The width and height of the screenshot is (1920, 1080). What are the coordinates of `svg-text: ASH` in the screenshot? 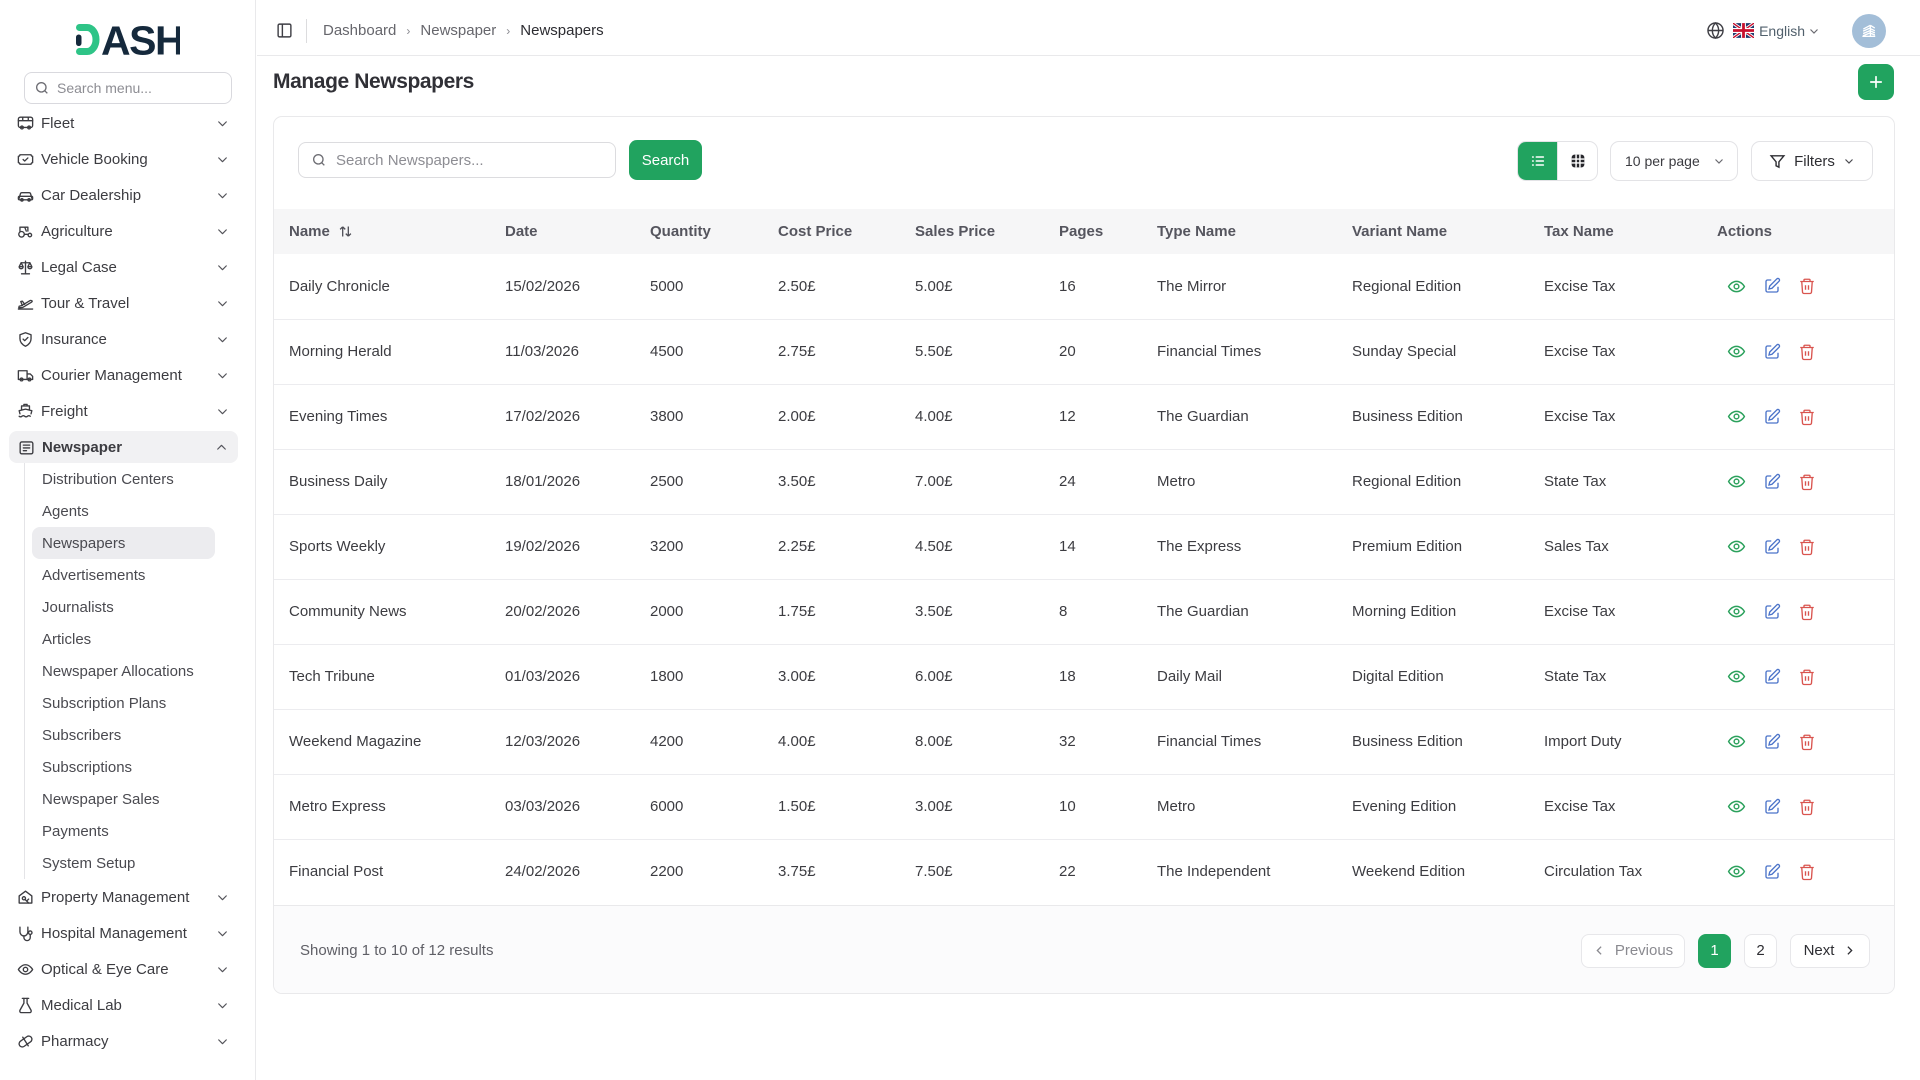 It's located at (140, 40).